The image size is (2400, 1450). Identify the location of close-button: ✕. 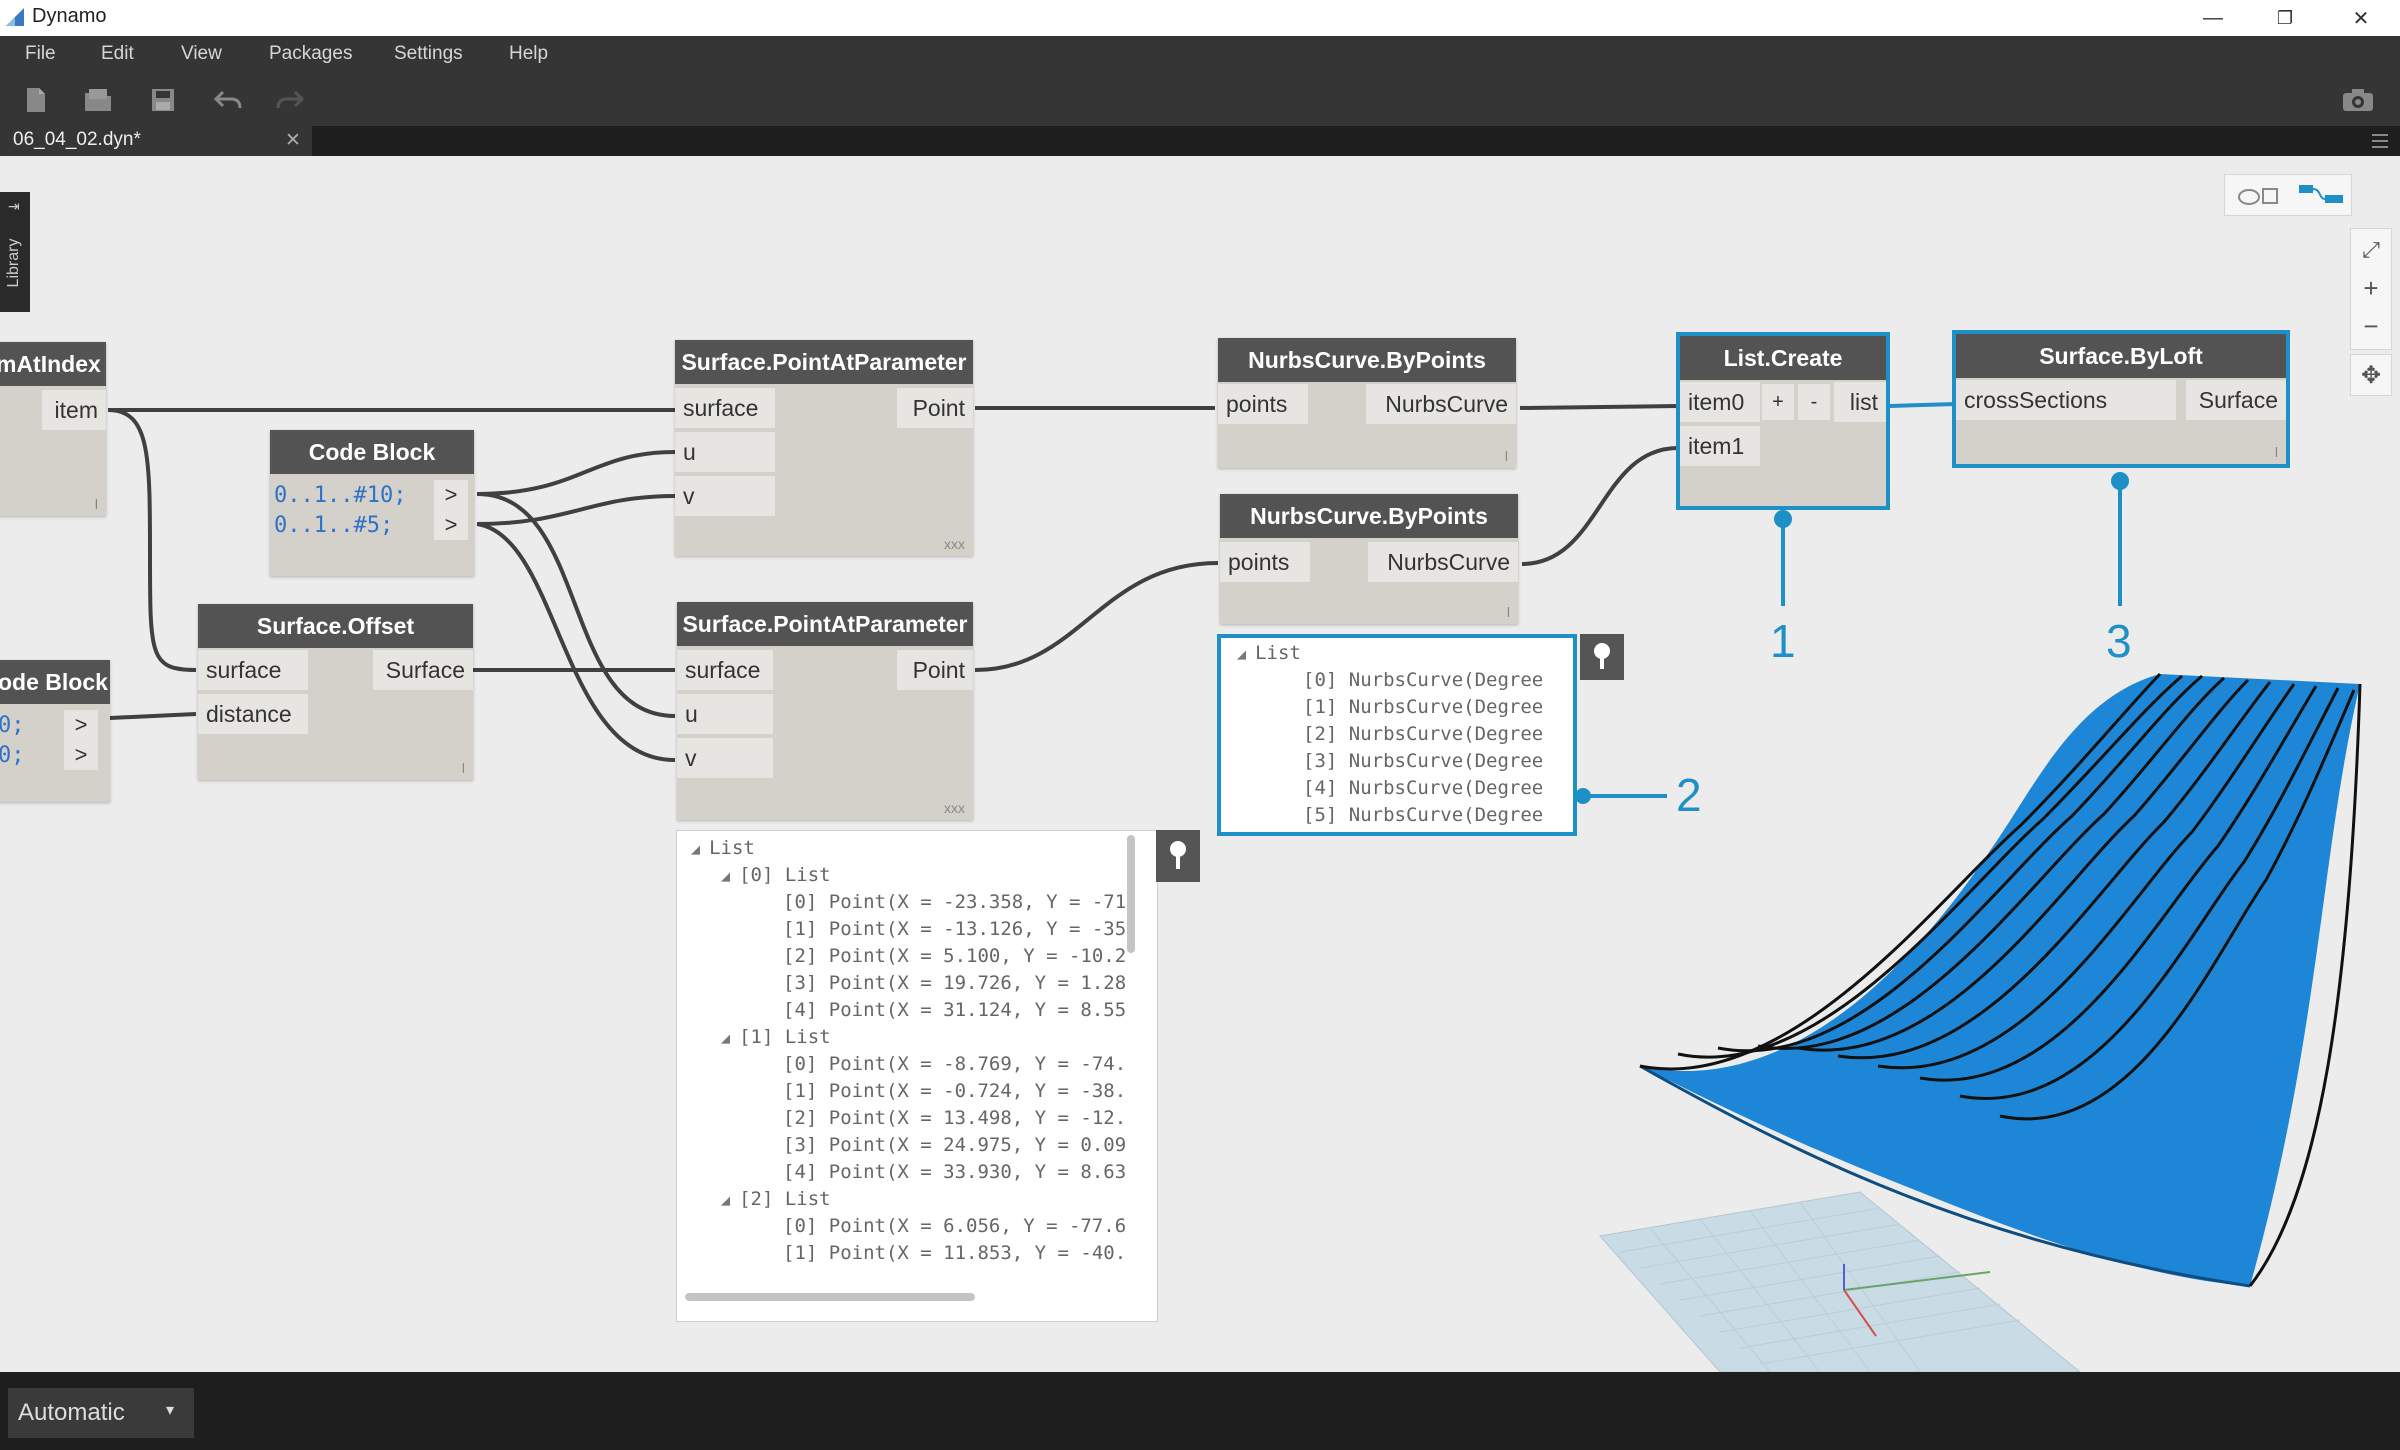
(2361, 18).